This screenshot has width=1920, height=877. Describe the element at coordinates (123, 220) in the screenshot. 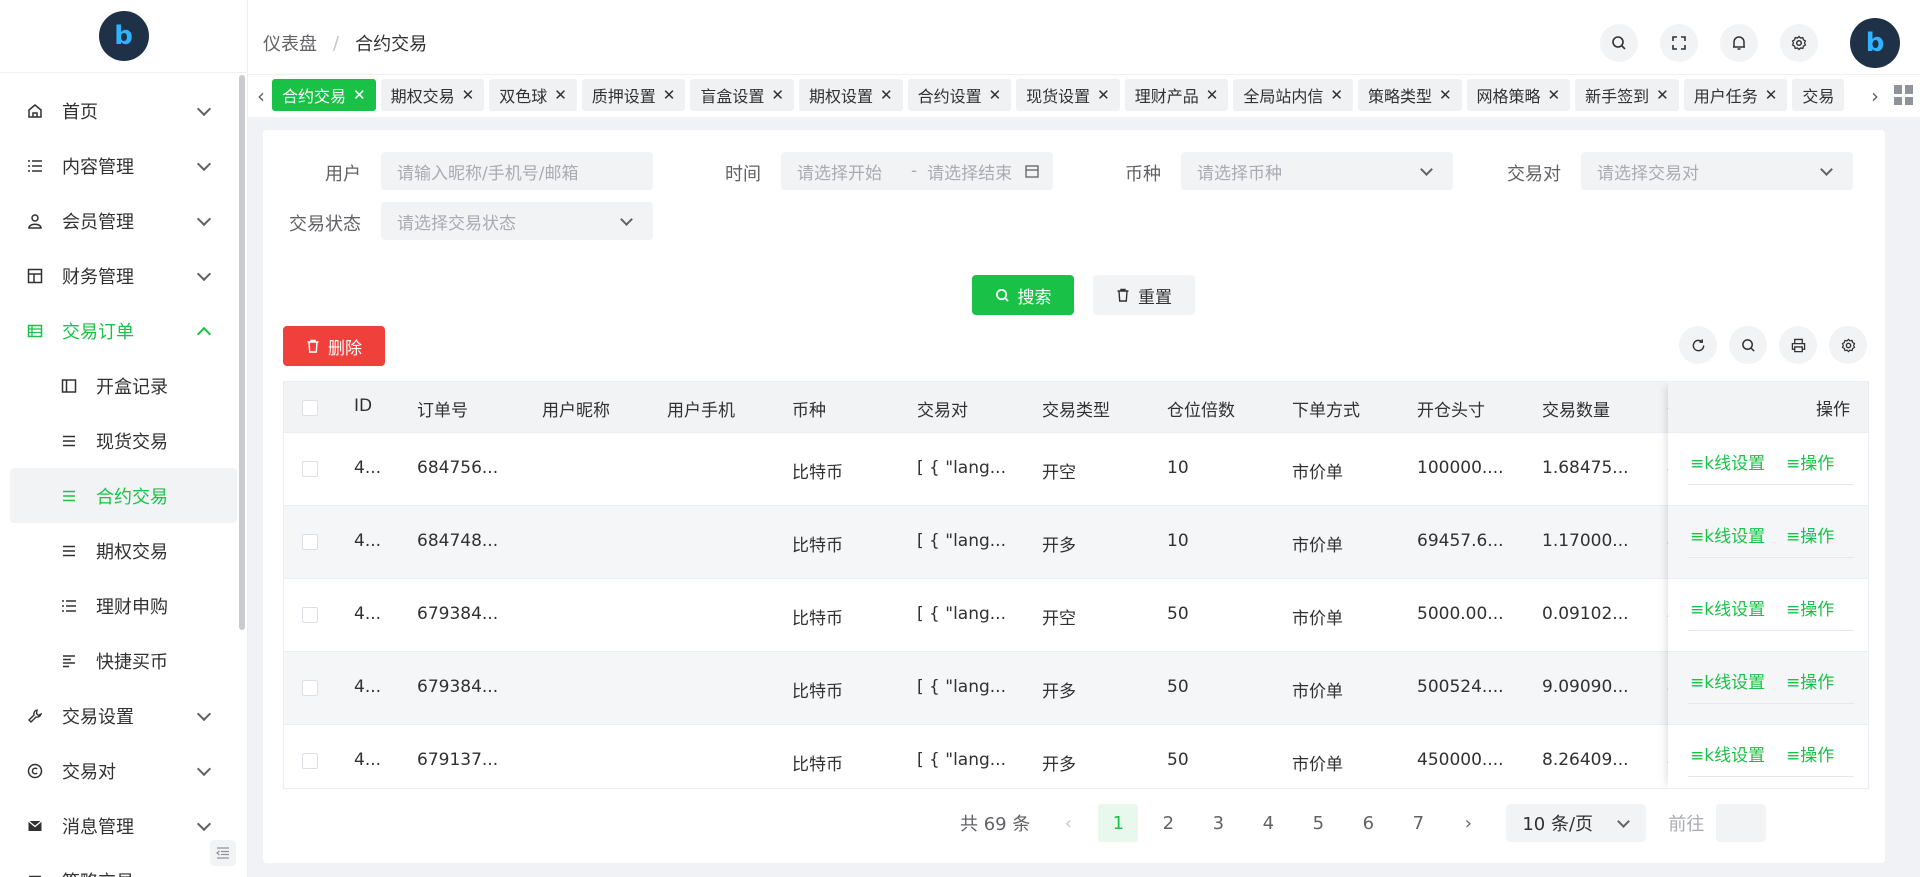

I see `sidebar-item-members: 会员管理` at that location.